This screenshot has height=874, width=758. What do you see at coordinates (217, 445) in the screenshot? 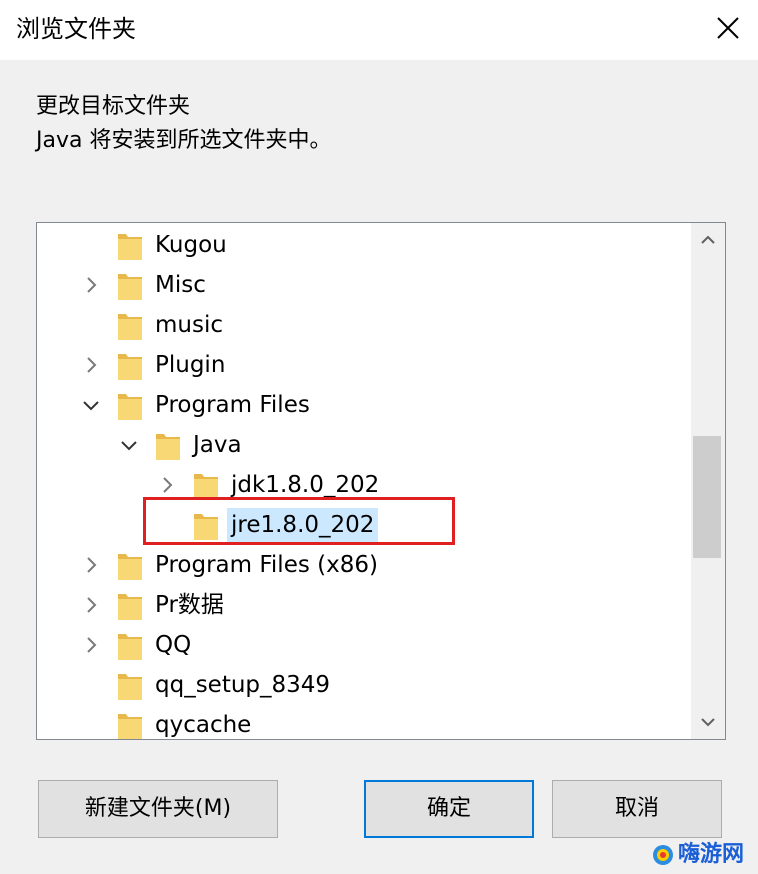
I see `tree-item-label: Java` at bounding box center [217, 445].